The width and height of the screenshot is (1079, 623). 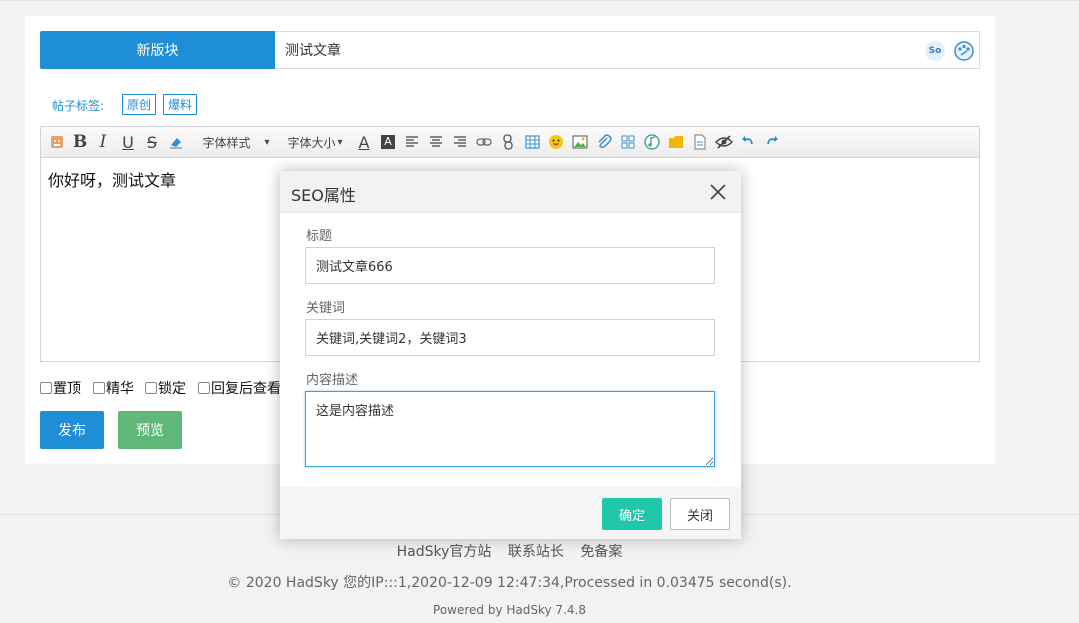 I want to click on dialog-header: SEO属性, so click(x=510, y=192).